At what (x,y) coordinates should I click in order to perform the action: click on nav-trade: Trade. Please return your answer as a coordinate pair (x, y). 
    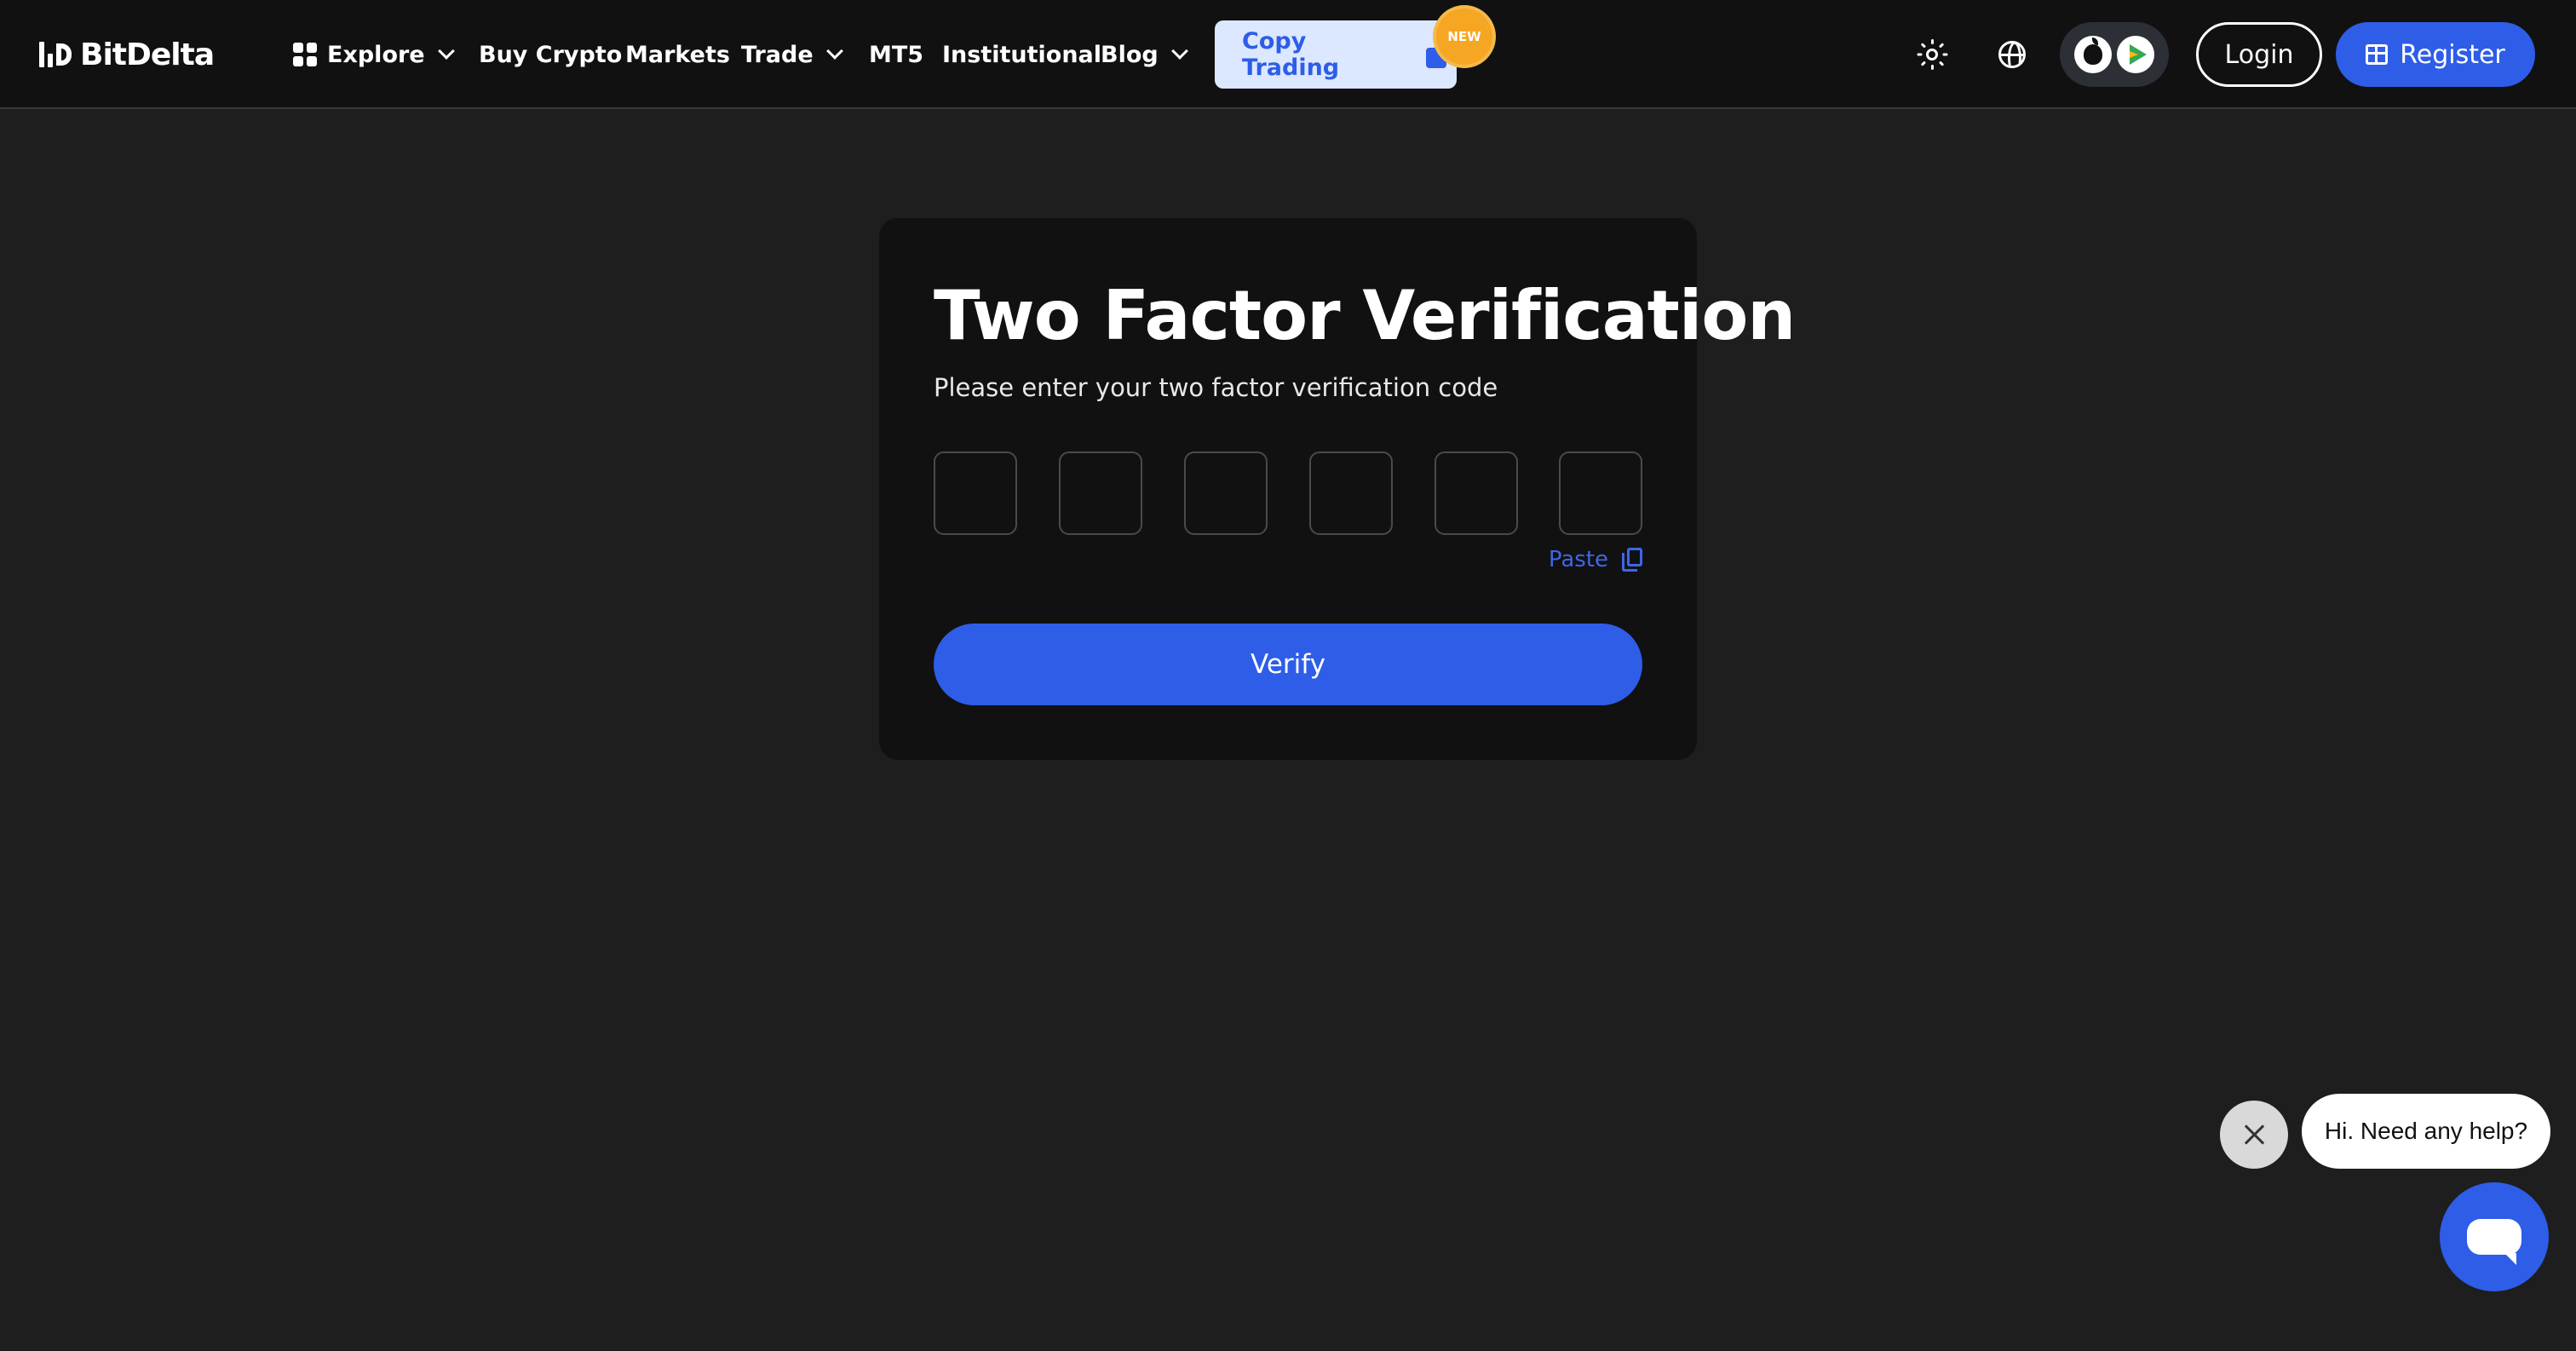
    Looking at the image, I should click on (792, 55).